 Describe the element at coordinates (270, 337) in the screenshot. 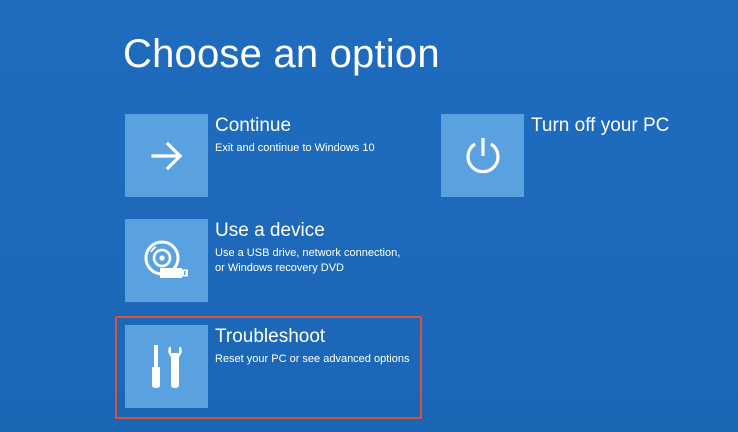

I see `troubleshoot-label: Troubleshoot` at that location.